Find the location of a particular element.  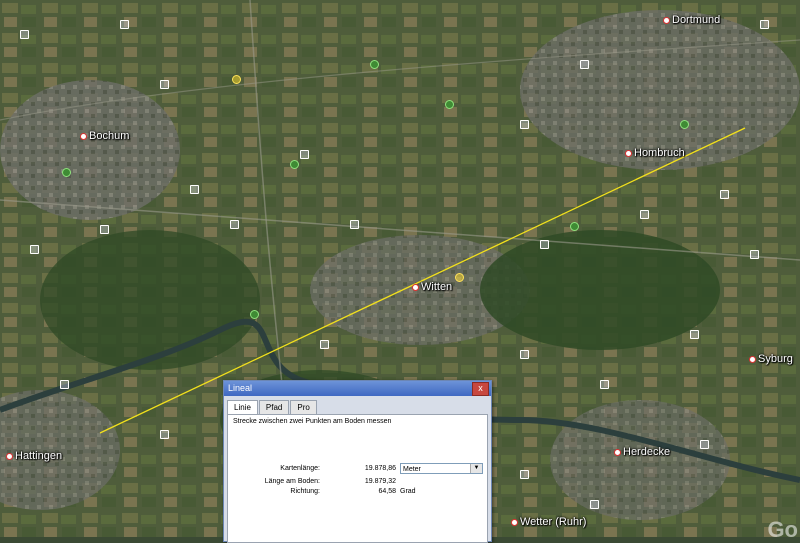

ground-length-value: 19.879,32 is located at coordinates (380, 481).